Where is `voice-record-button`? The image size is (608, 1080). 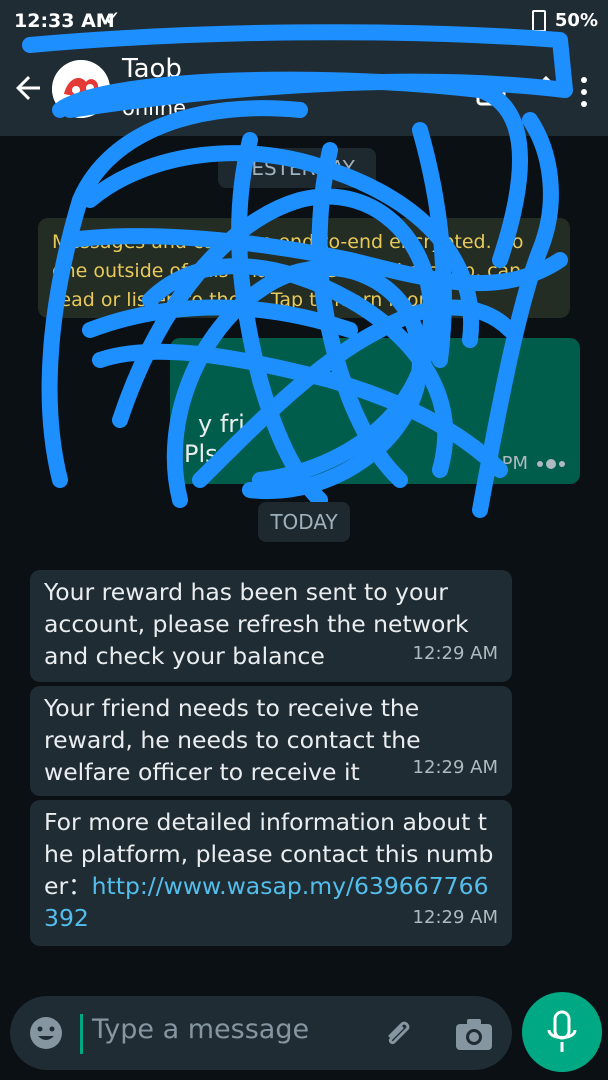
voice-record-button is located at coordinates (562, 1032).